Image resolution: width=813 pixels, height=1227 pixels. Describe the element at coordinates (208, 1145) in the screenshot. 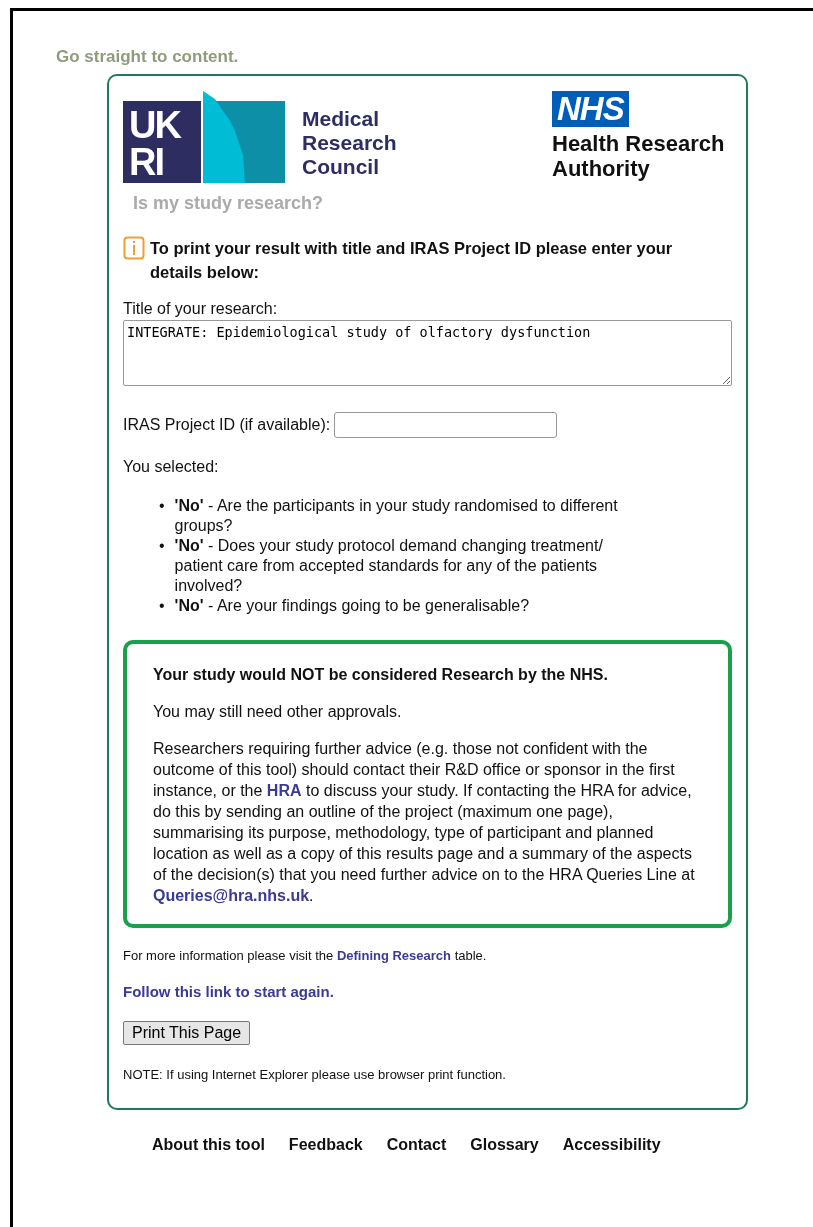

I see `footer-link: About this tool` at that location.